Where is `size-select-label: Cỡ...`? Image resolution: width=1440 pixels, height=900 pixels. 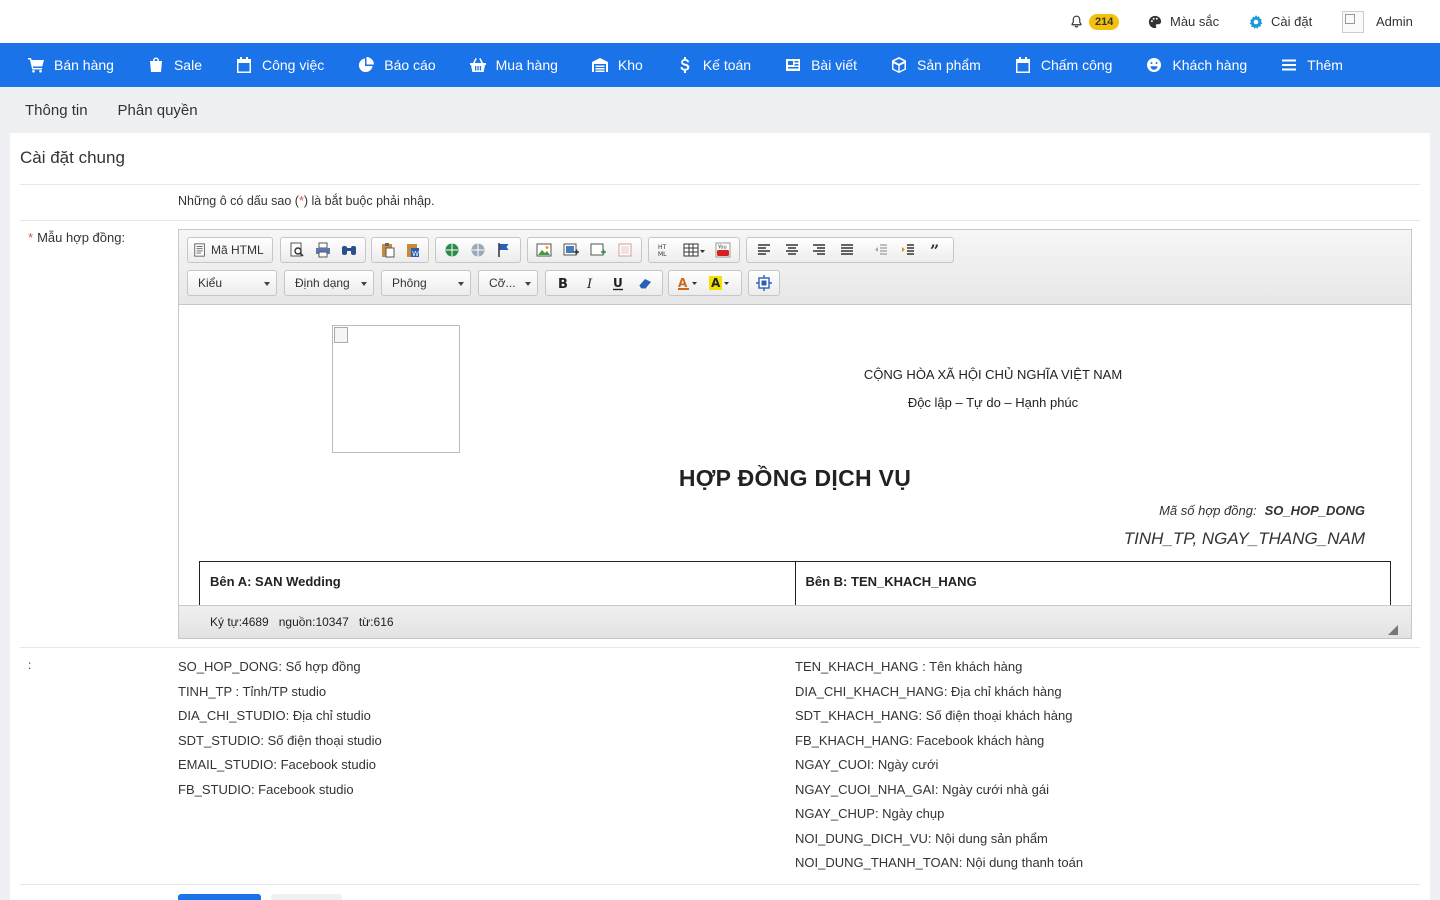
size-select-label: Cỡ... is located at coordinates (502, 283).